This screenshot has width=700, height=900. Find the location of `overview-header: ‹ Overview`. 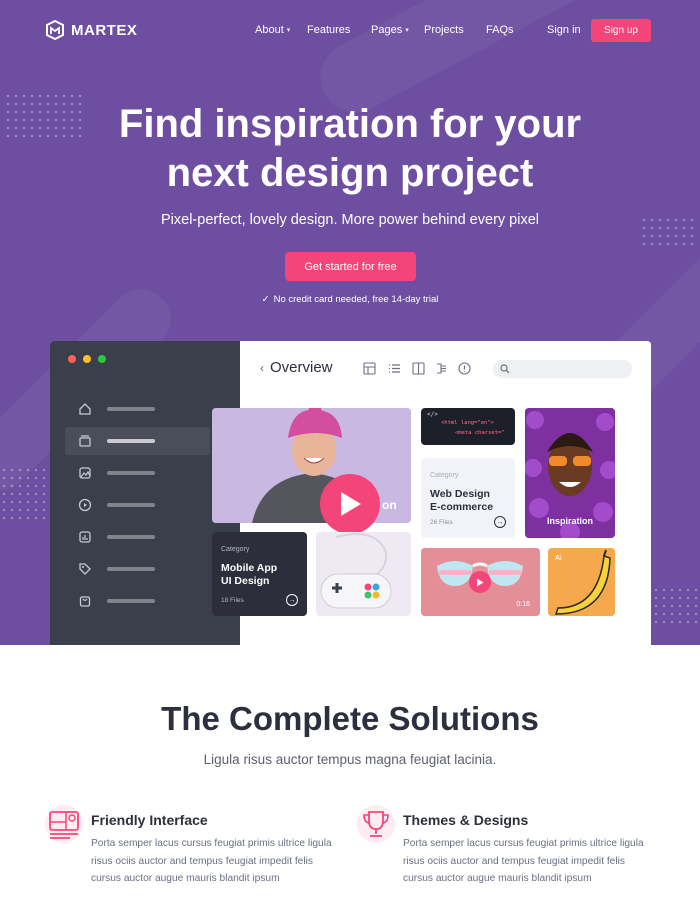

overview-header: ‹ Overview is located at coordinates (296, 367).